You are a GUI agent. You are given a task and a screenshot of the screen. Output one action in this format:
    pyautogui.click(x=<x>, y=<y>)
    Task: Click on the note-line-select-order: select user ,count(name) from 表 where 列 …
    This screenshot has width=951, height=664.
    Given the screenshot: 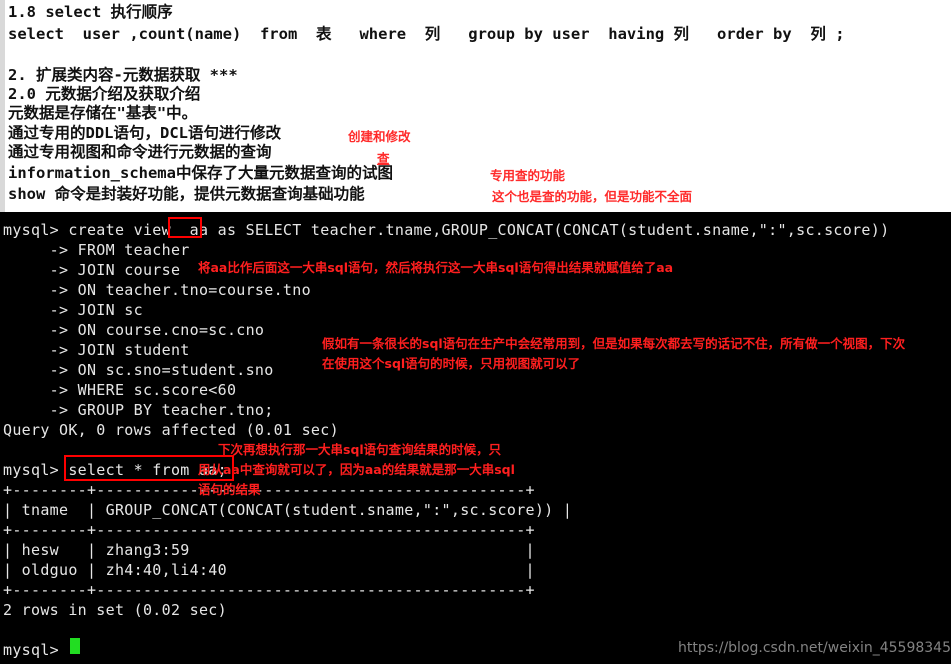 What is the action you would take?
    pyautogui.click(x=426, y=34)
    